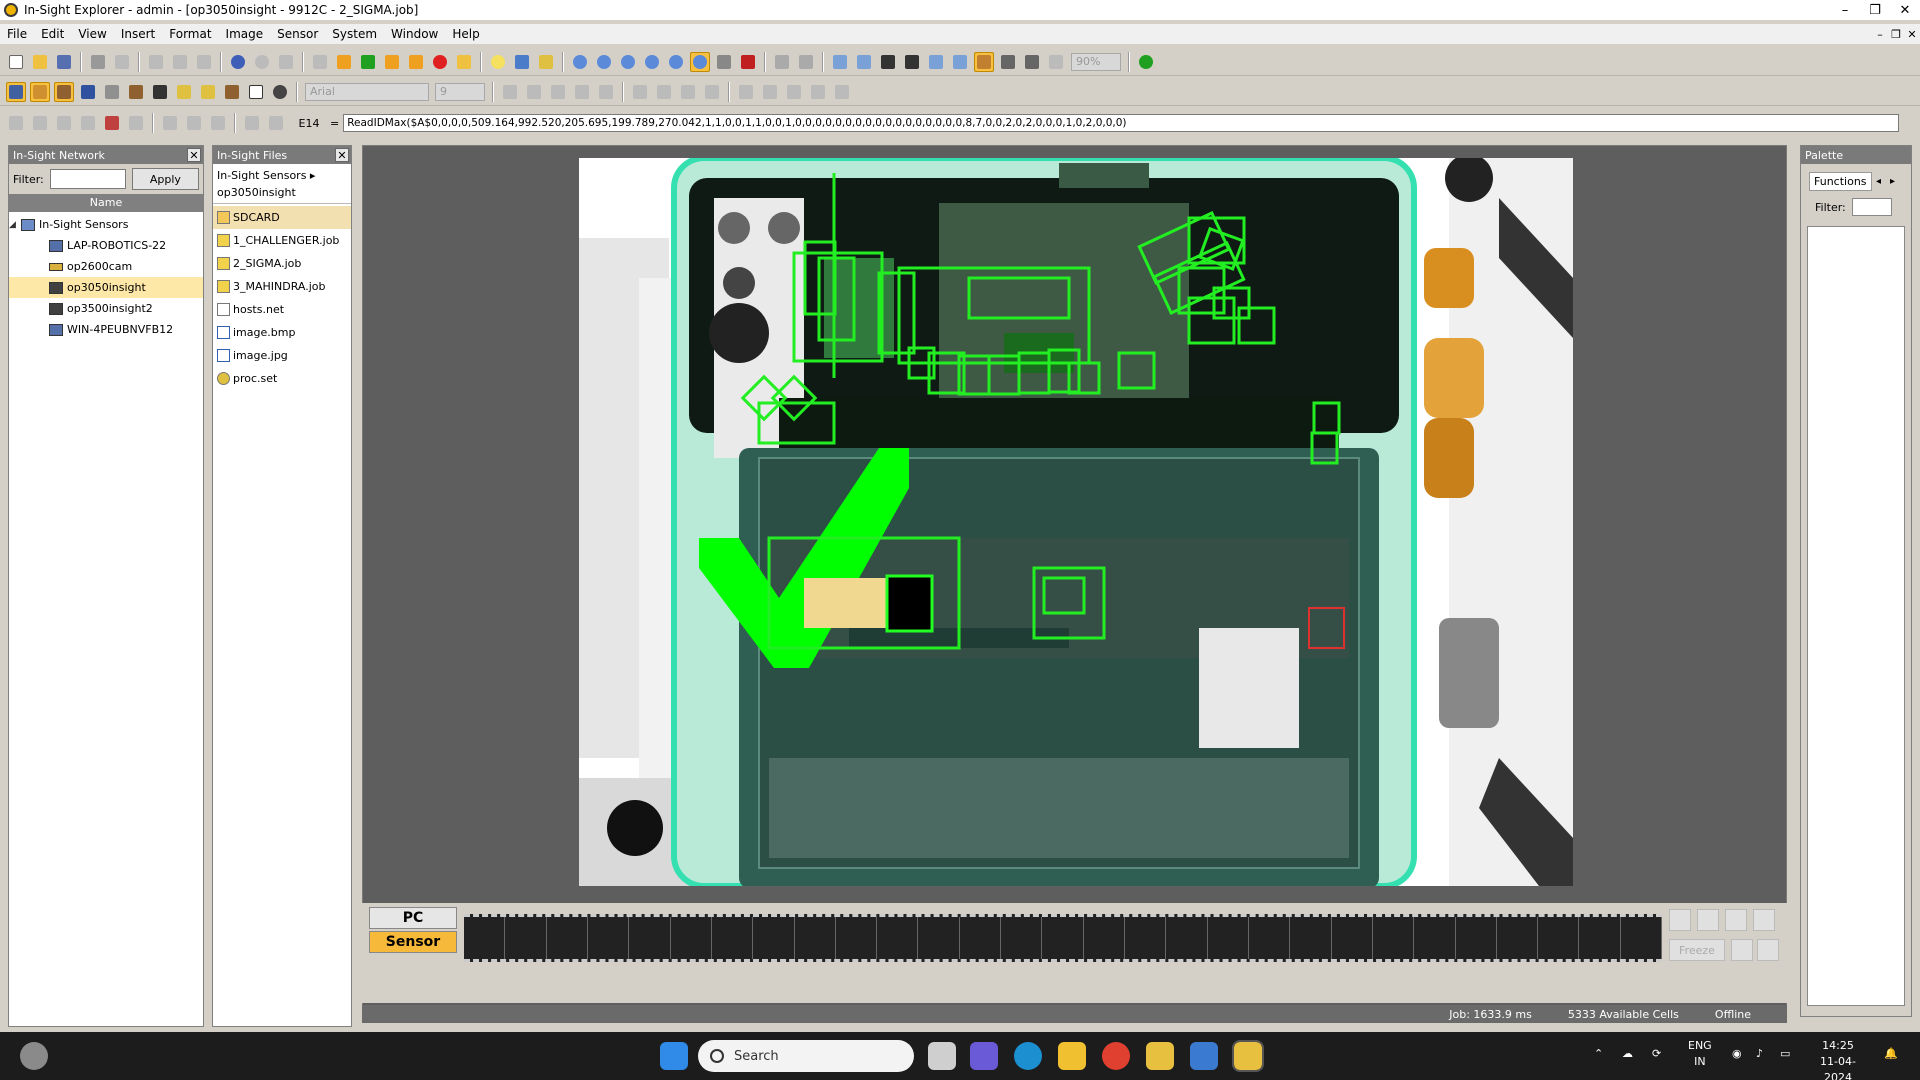 The width and height of the screenshot is (1920, 1080). Describe the element at coordinates (746, 92) in the screenshot. I see `dependency-icon` at that location.